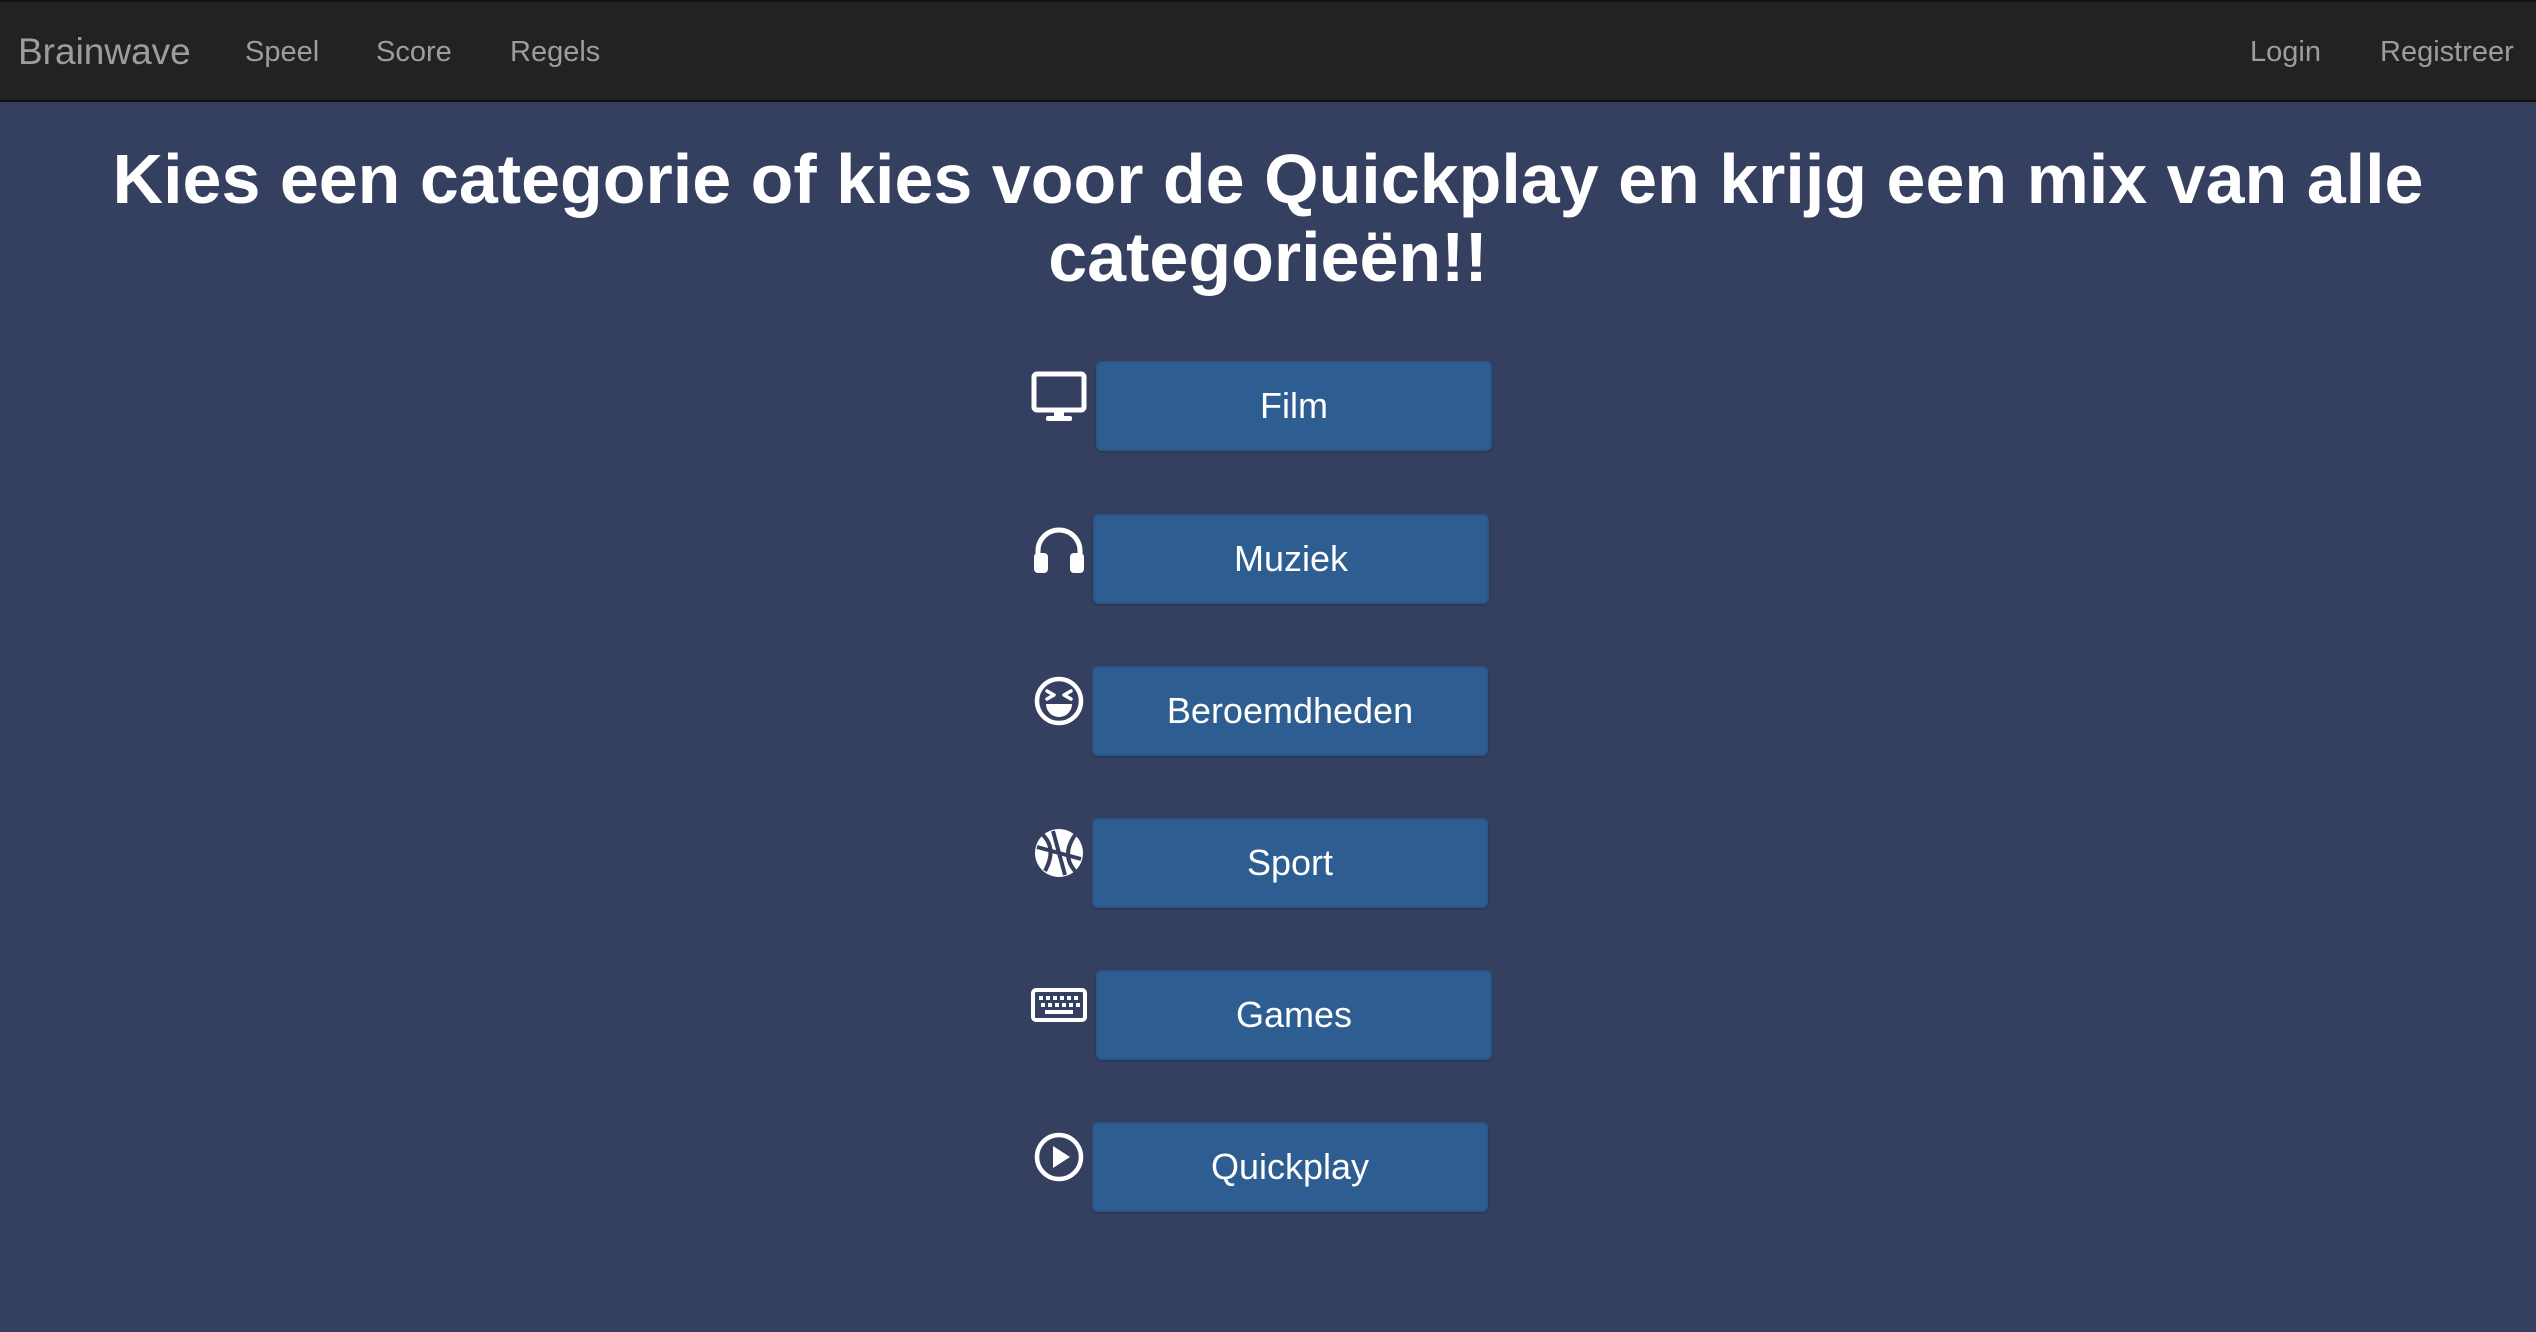 This screenshot has height=1332, width=2536. Describe the element at coordinates (2285, 52) in the screenshot. I see `nav-link-login: Login` at that location.